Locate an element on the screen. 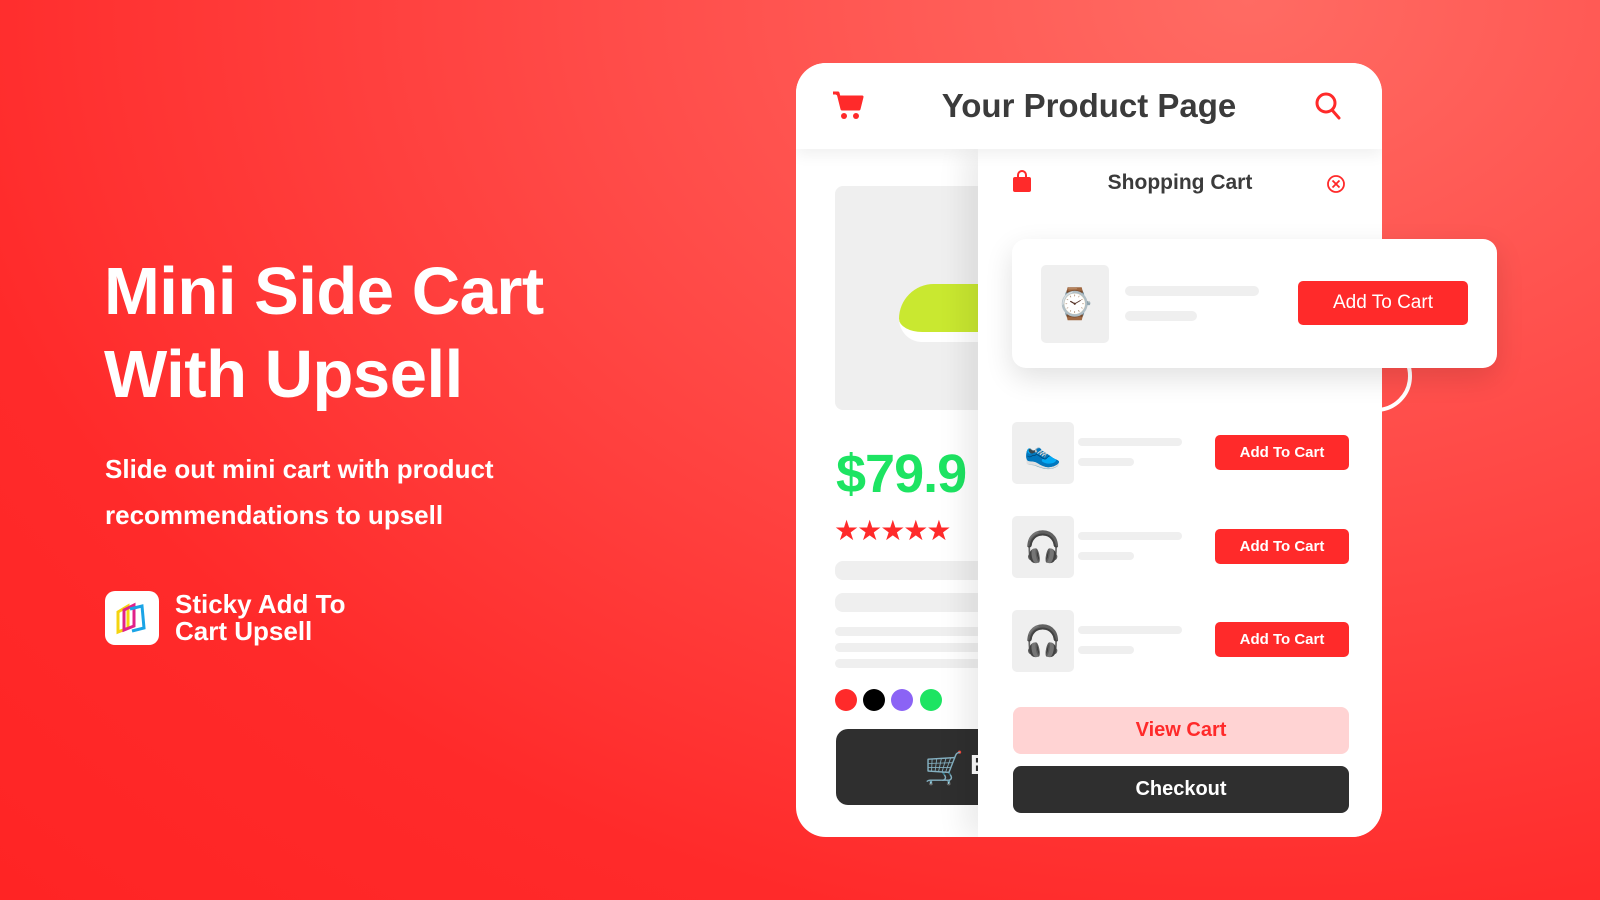 This screenshot has width=1600, height=900. page-header: Your Product Page is located at coordinates (1089, 106).